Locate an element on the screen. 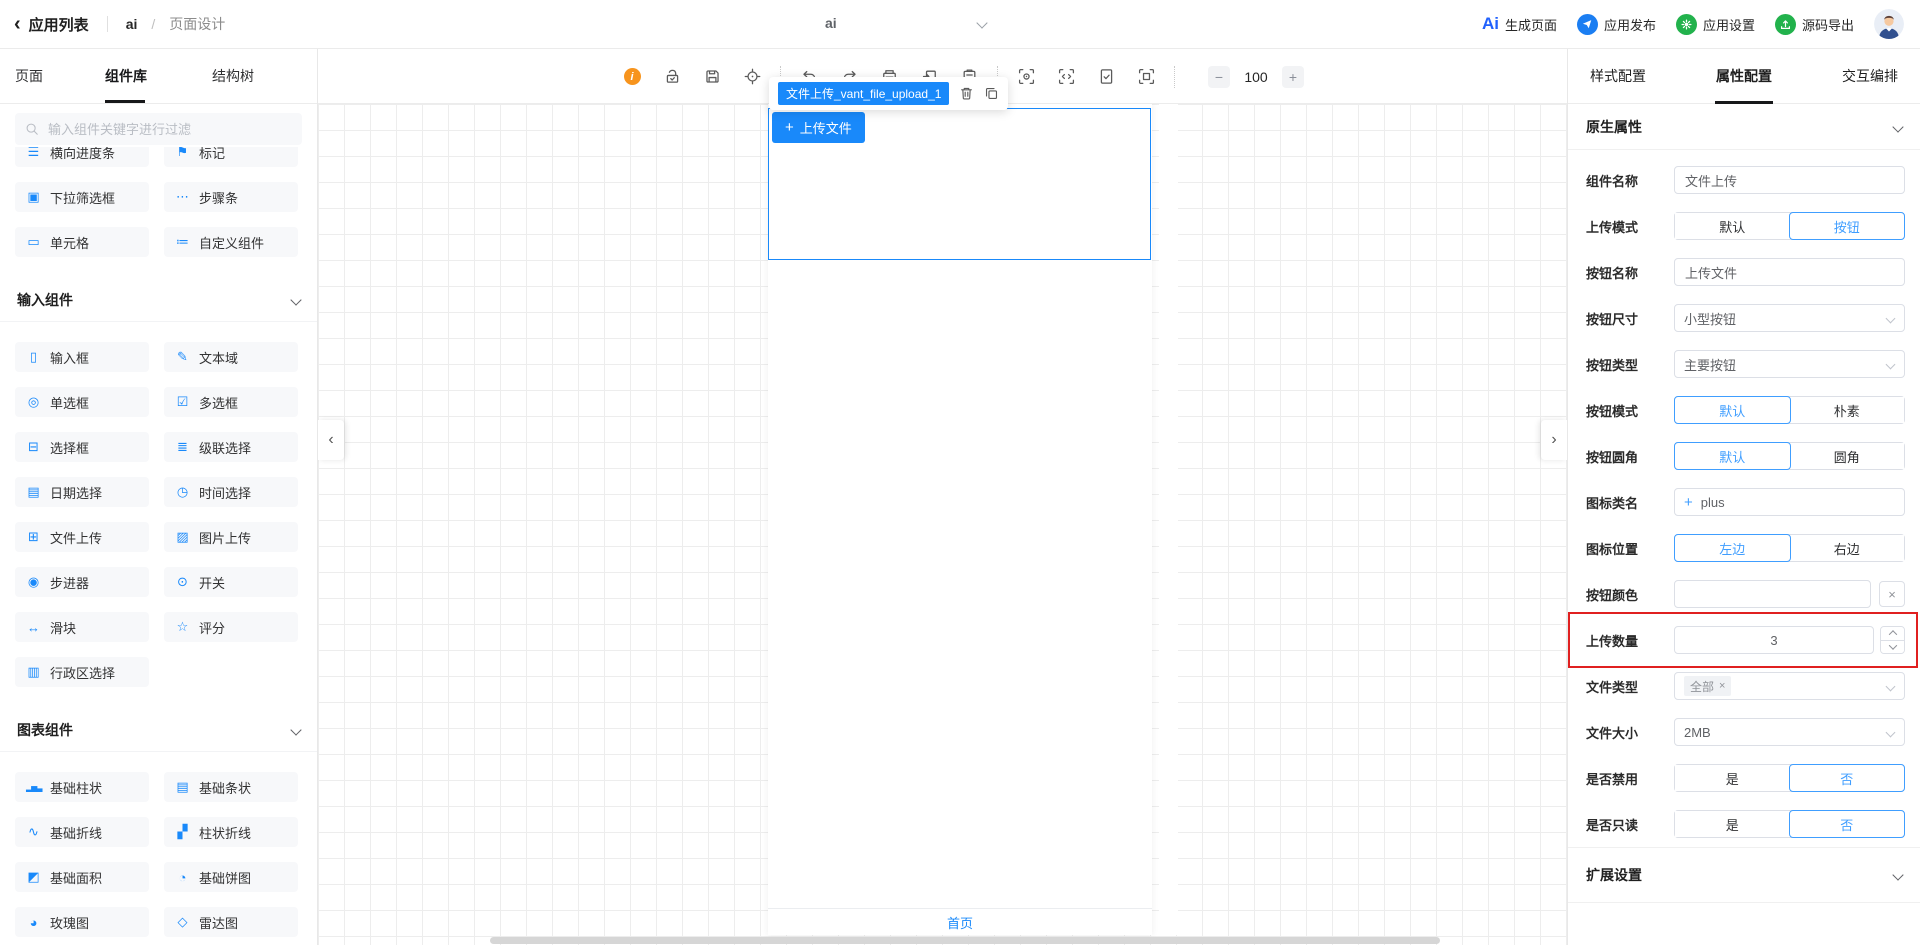 Image resolution: width=1920 pixels, height=945 pixels. remove-tag-icon: × is located at coordinates (1722, 686).